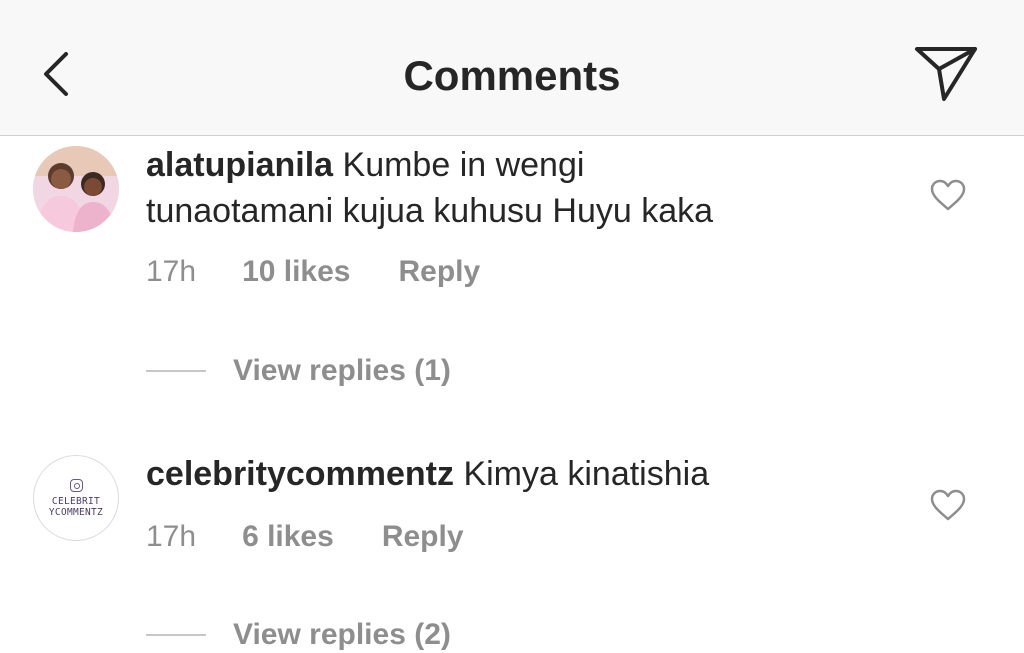  Describe the element at coordinates (76, 485) in the screenshot. I see `instagram-logo-icon` at that location.